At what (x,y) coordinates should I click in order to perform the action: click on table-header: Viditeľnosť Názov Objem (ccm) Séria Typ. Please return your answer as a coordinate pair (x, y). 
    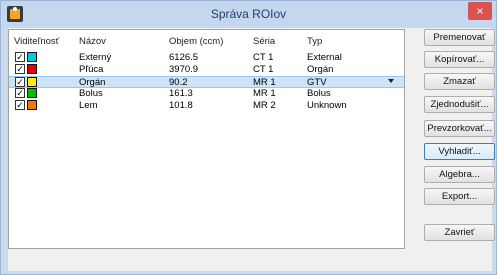
    Looking at the image, I should click on (206, 42).